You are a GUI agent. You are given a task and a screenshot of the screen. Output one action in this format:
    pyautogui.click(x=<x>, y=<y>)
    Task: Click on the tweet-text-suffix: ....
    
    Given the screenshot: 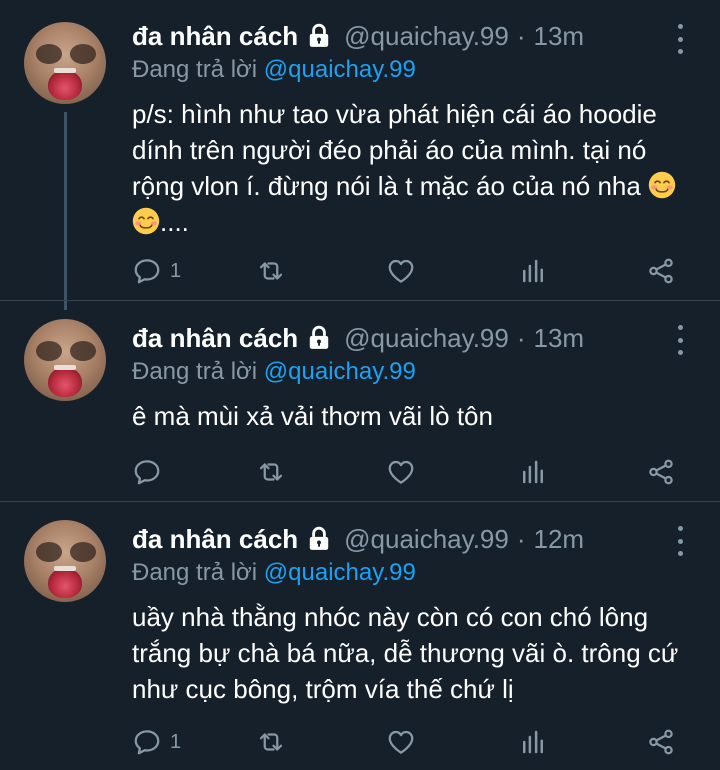 What is the action you would take?
    pyautogui.click(x=174, y=222)
    